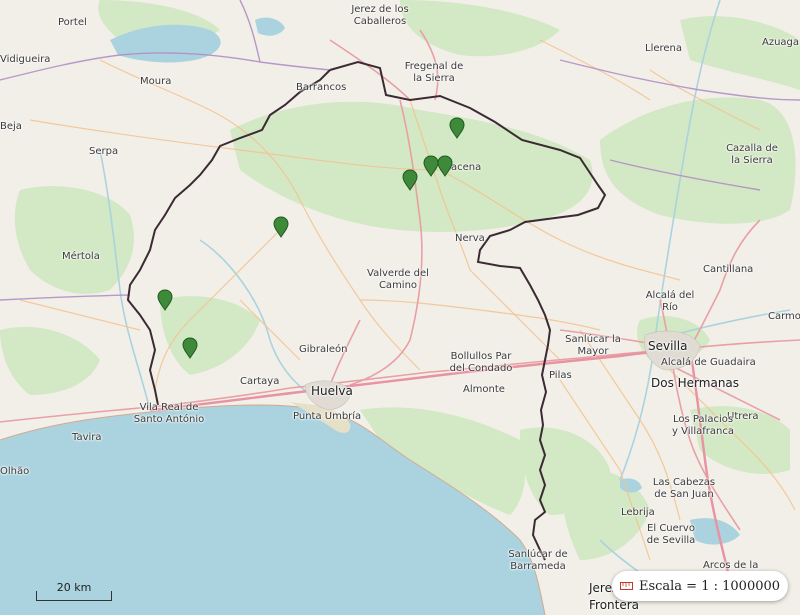 The width and height of the screenshot is (800, 615). What do you see at coordinates (25, 59) in the screenshot?
I see `place-label-vidigueira: Vidigueira` at bounding box center [25, 59].